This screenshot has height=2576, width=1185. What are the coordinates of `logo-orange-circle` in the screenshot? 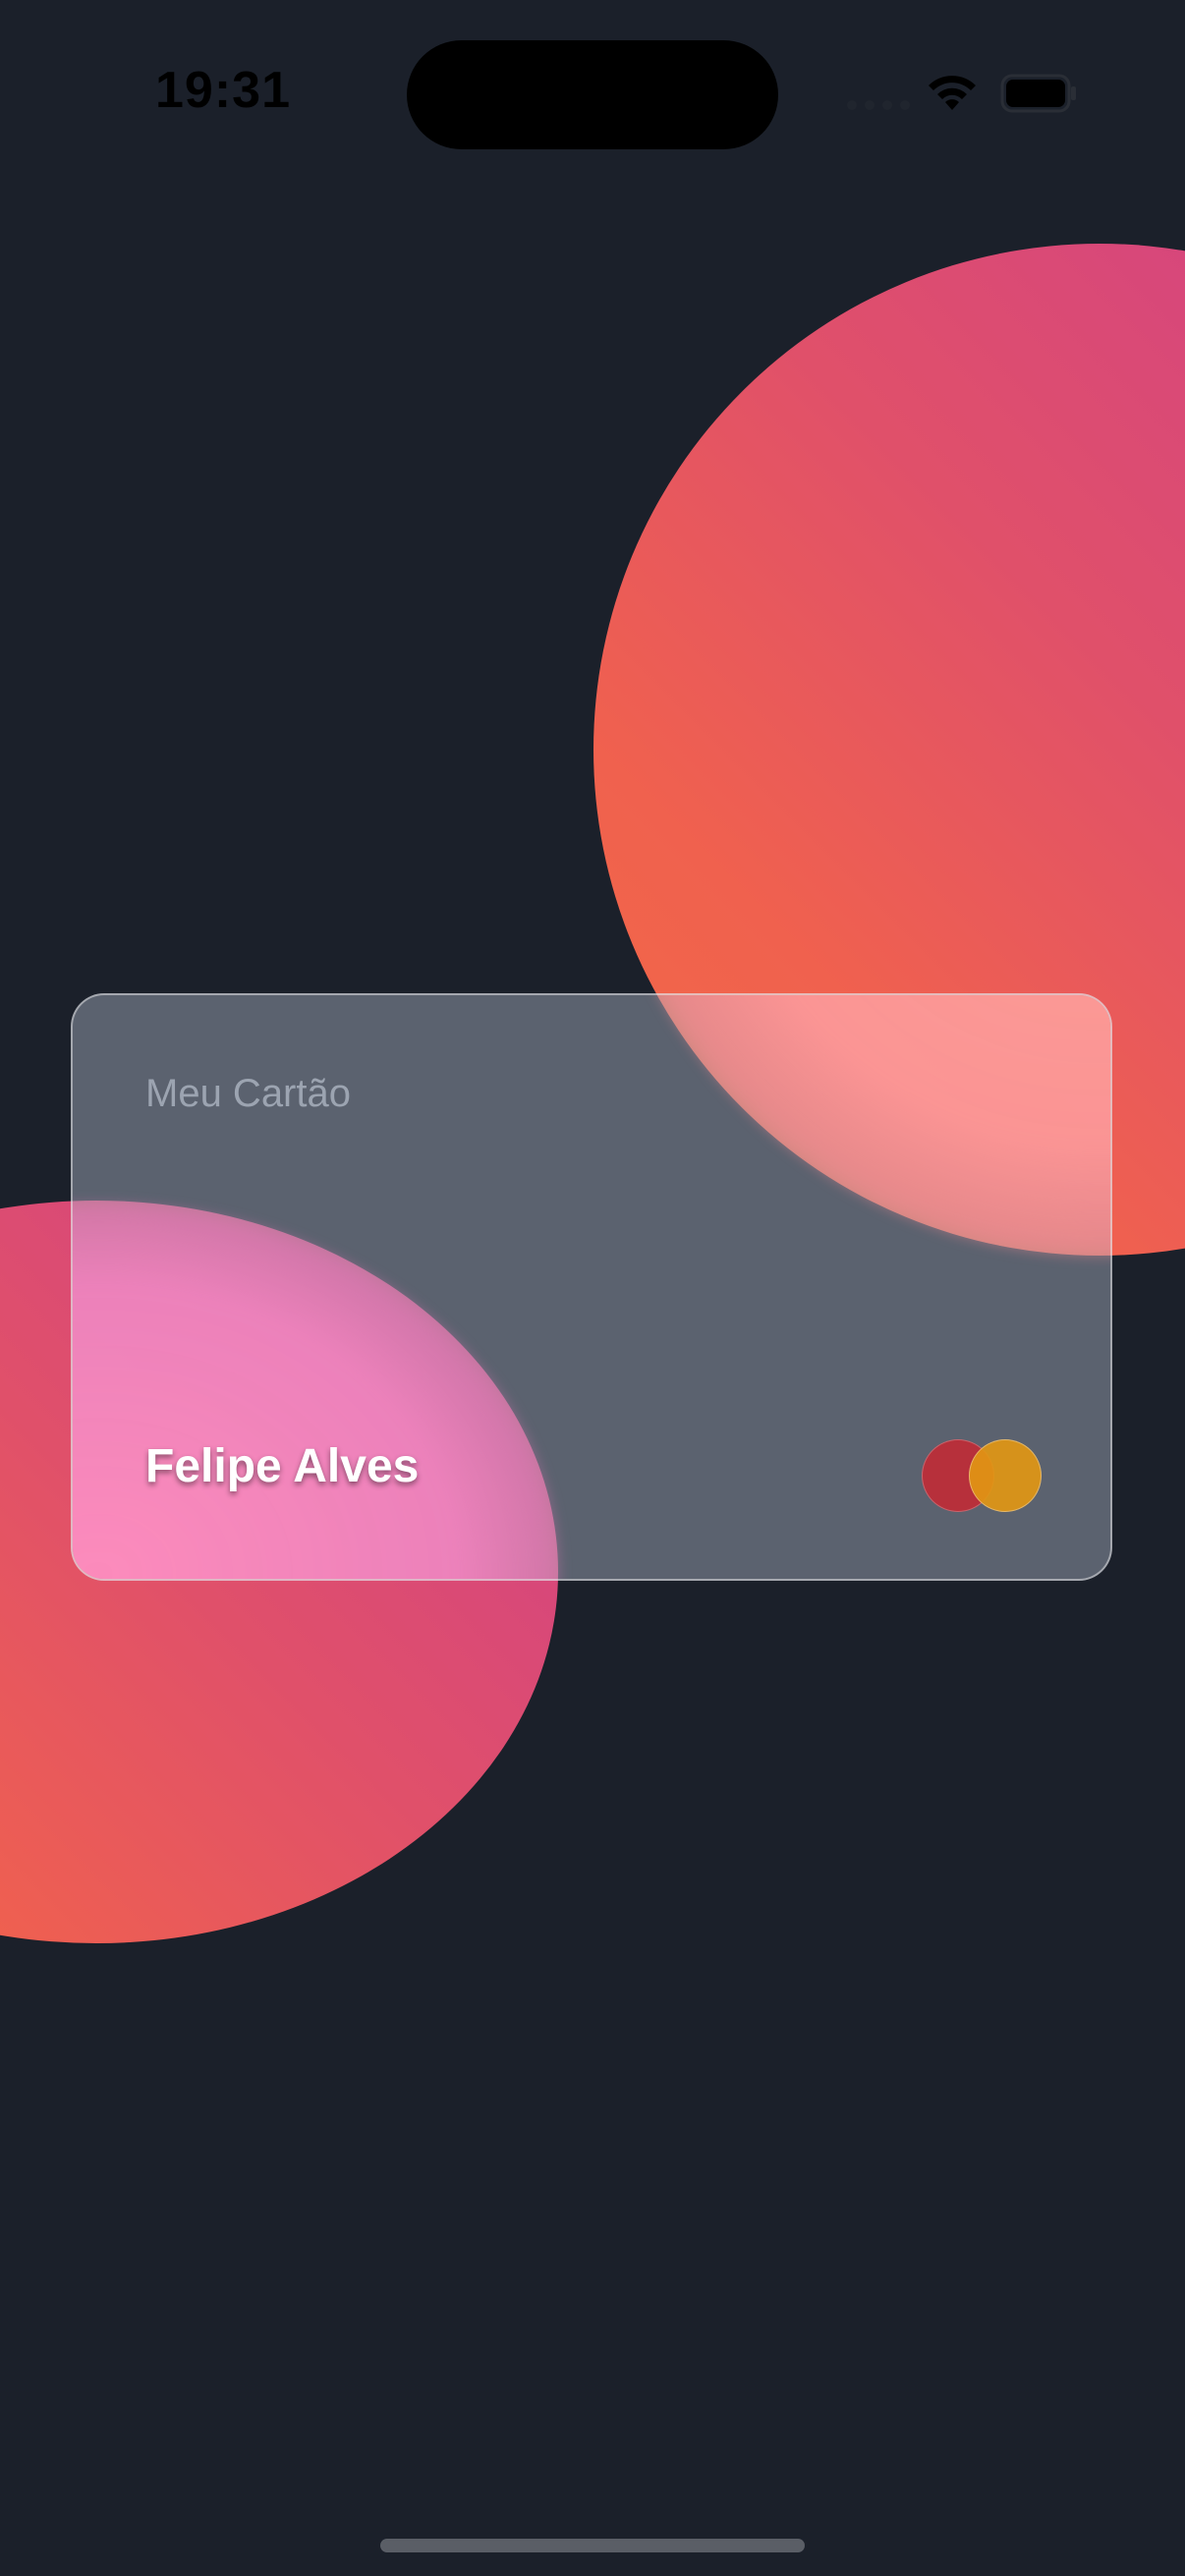 It's located at (1006, 1475).